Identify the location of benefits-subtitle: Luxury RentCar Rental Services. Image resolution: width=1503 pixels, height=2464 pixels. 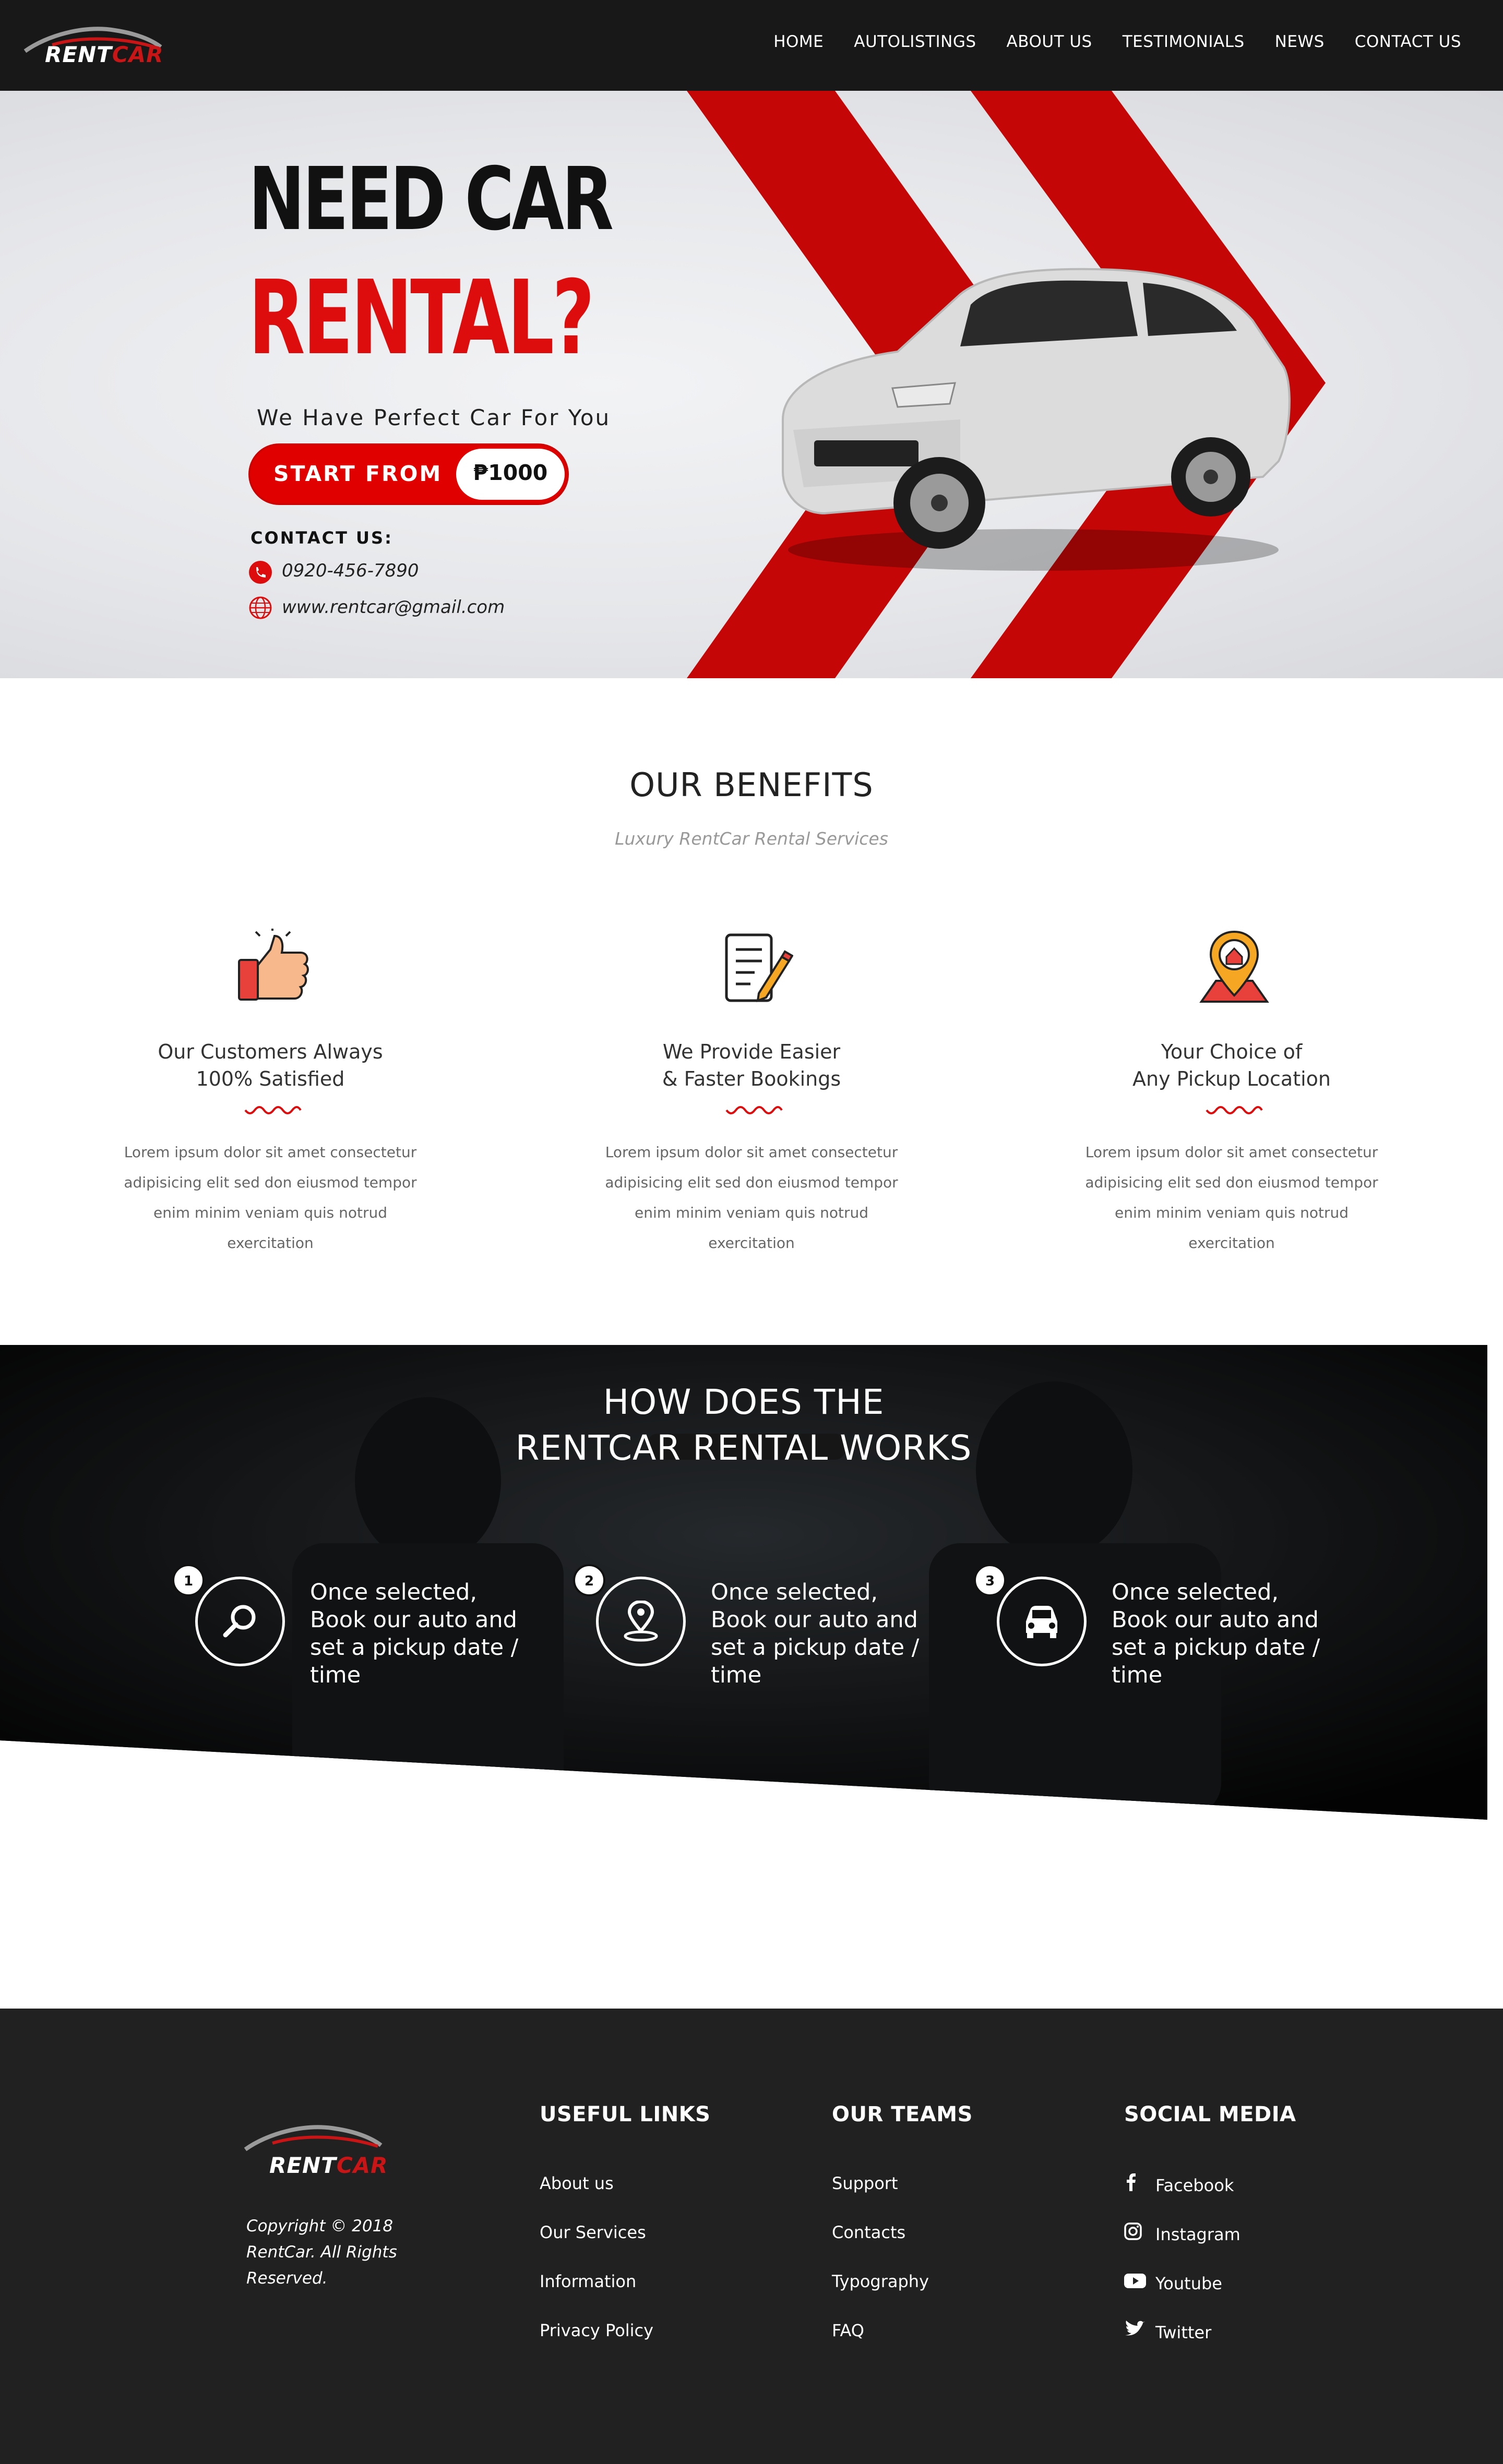
(751, 838).